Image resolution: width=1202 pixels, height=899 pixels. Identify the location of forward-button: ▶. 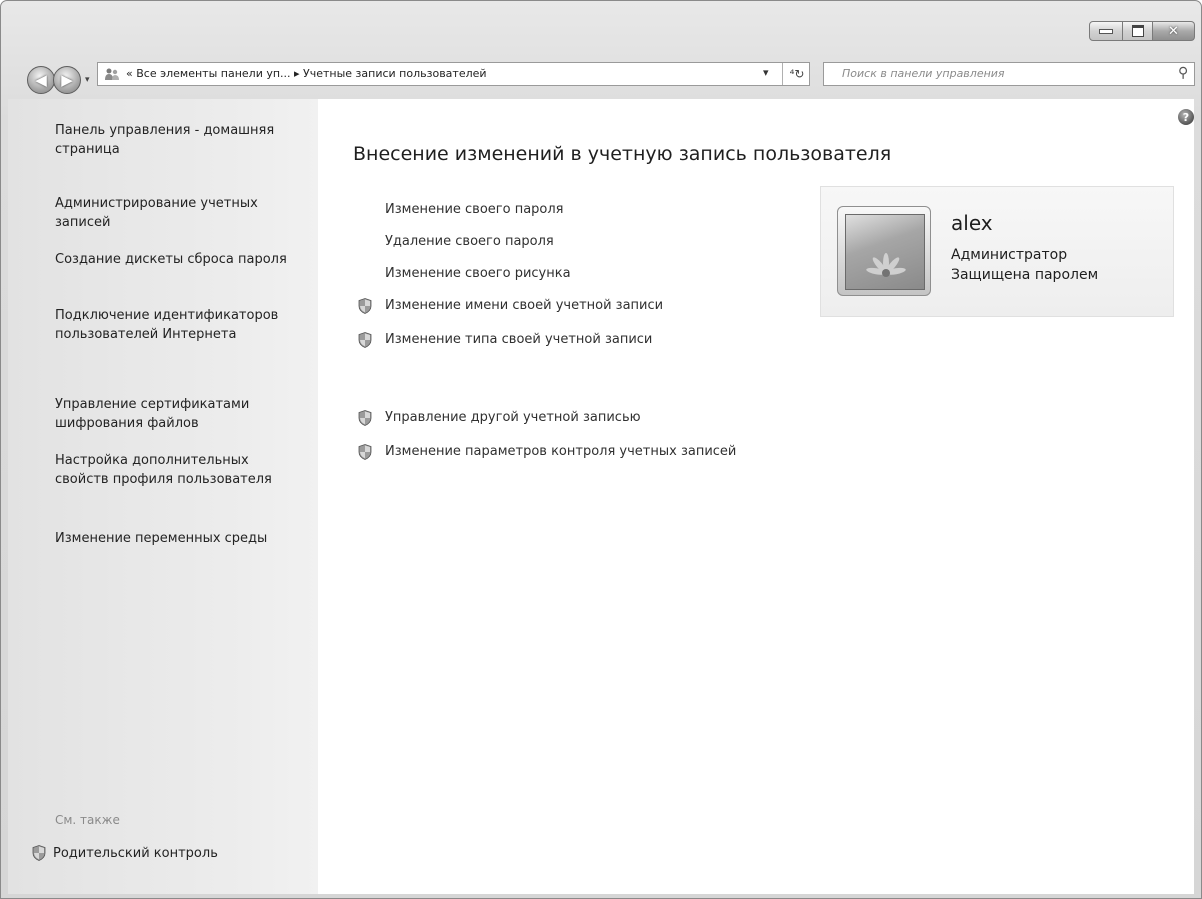
(67, 80).